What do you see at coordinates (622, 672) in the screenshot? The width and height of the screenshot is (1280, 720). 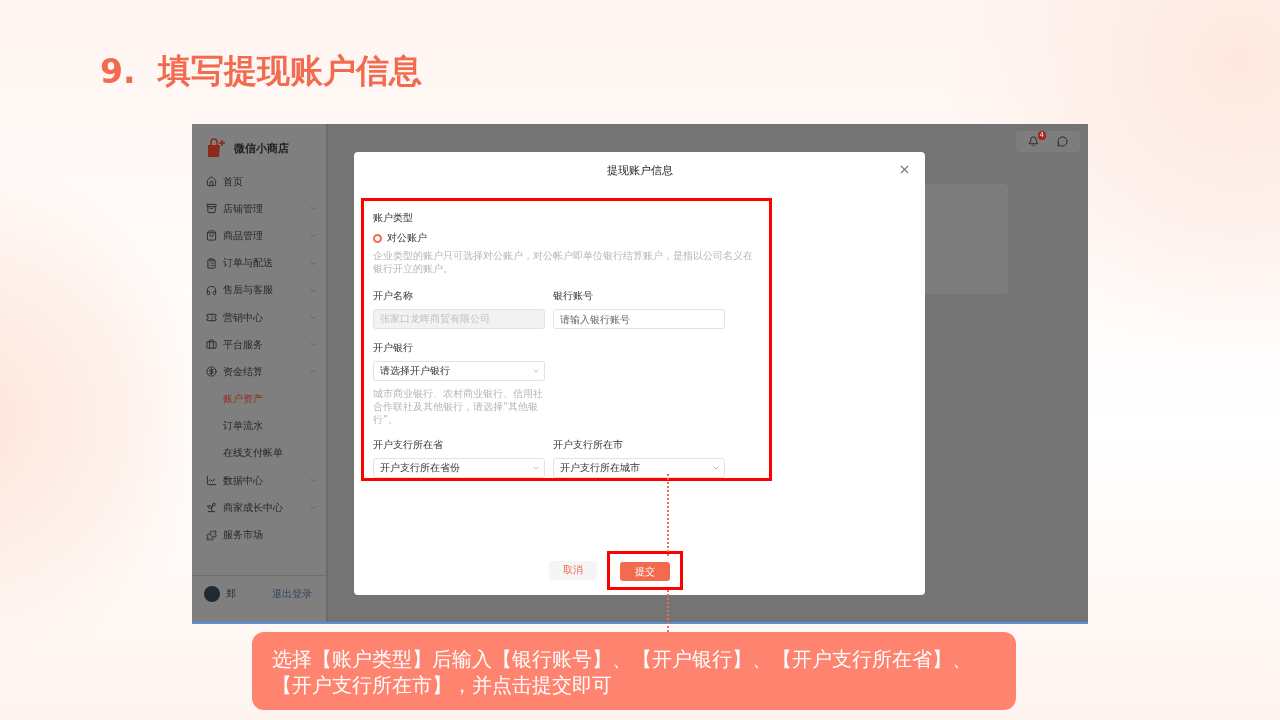 I see `callout-text: 选择【账户类型】后输入【银行账号】、【开户银行】、【开户支行所在省】、【开户支行所在市】，并点击提交即可` at bounding box center [622, 672].